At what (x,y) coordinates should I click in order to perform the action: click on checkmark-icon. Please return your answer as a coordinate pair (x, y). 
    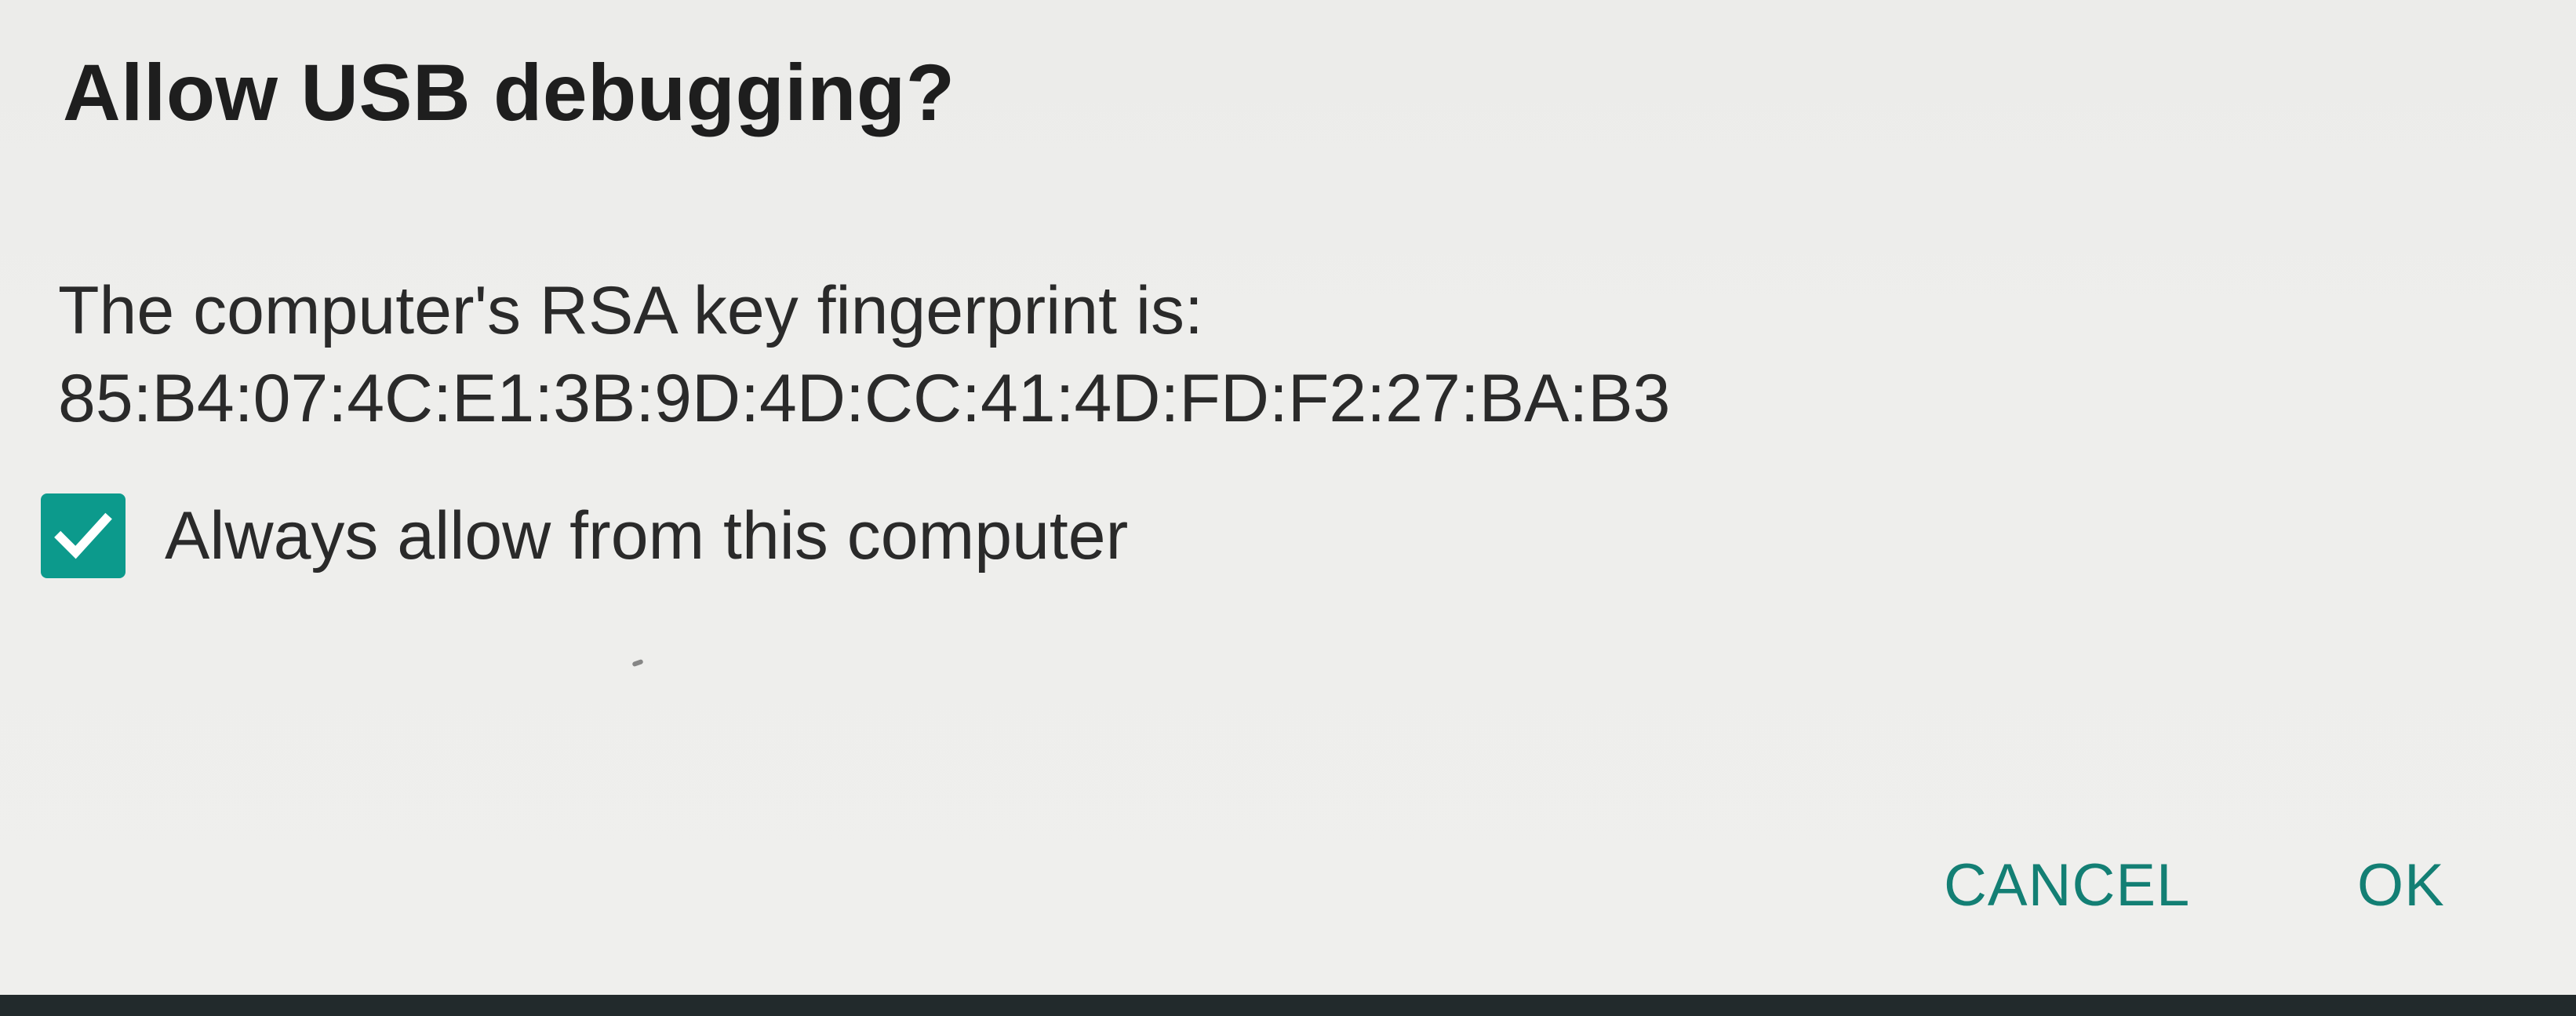
    Looking at the image, I should click on (83, 535).